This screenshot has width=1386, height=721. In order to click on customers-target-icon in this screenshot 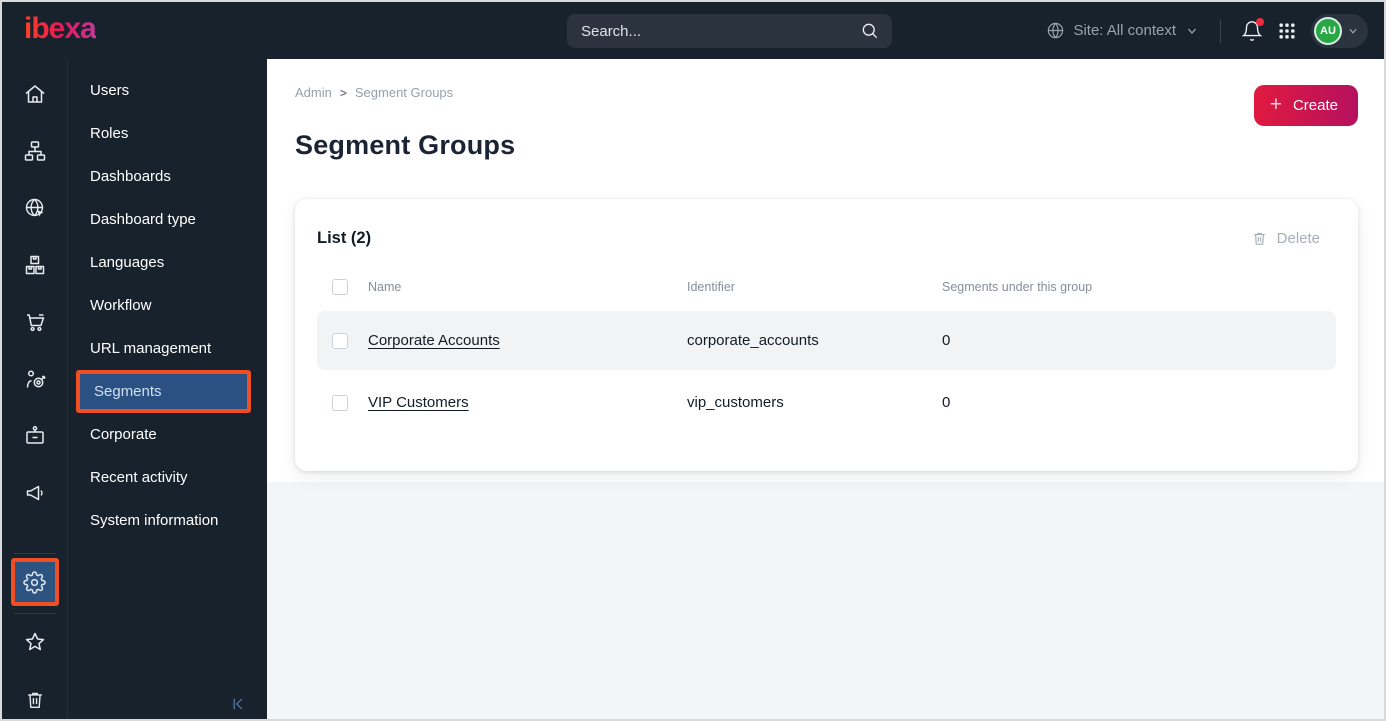, I will do `click(35, 379)`.